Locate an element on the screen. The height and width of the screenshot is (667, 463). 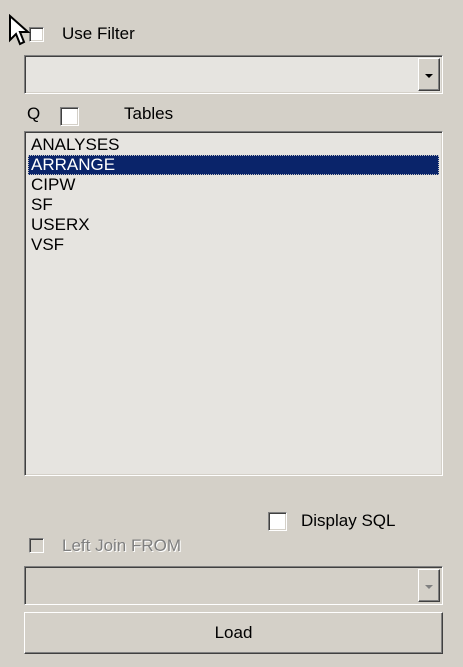
load-button: Load is located at coordinates (233, 633).